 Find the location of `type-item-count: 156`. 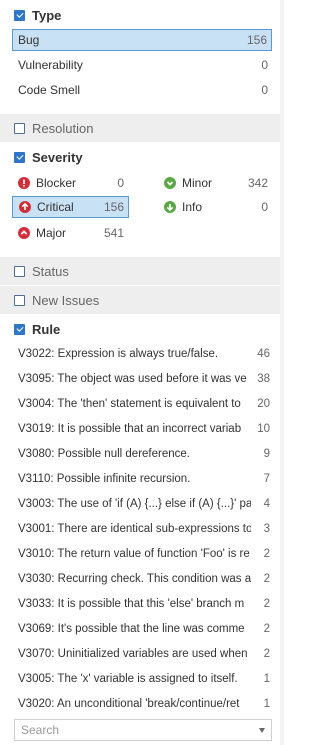

type-item-count: 156 is located at coordinates (256, 40).